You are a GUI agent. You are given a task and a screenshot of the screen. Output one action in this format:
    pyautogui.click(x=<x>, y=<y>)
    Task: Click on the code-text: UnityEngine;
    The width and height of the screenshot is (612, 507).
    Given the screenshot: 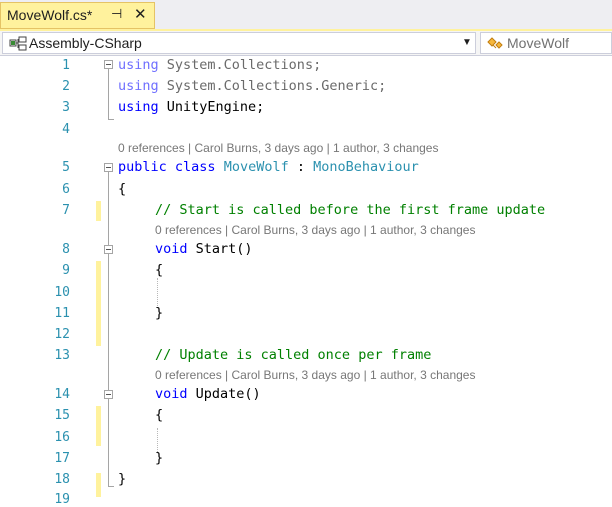 What is the action you would take?
    pyautogui.click(x=211, y=107)
    